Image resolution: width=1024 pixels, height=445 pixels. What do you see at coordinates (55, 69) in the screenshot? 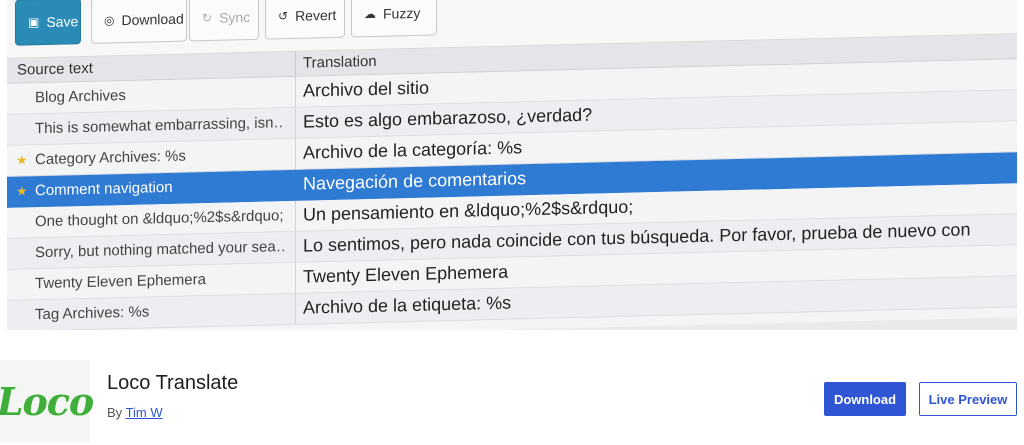
I see `source-text-header: Source text` at bounding box center [55, 69].